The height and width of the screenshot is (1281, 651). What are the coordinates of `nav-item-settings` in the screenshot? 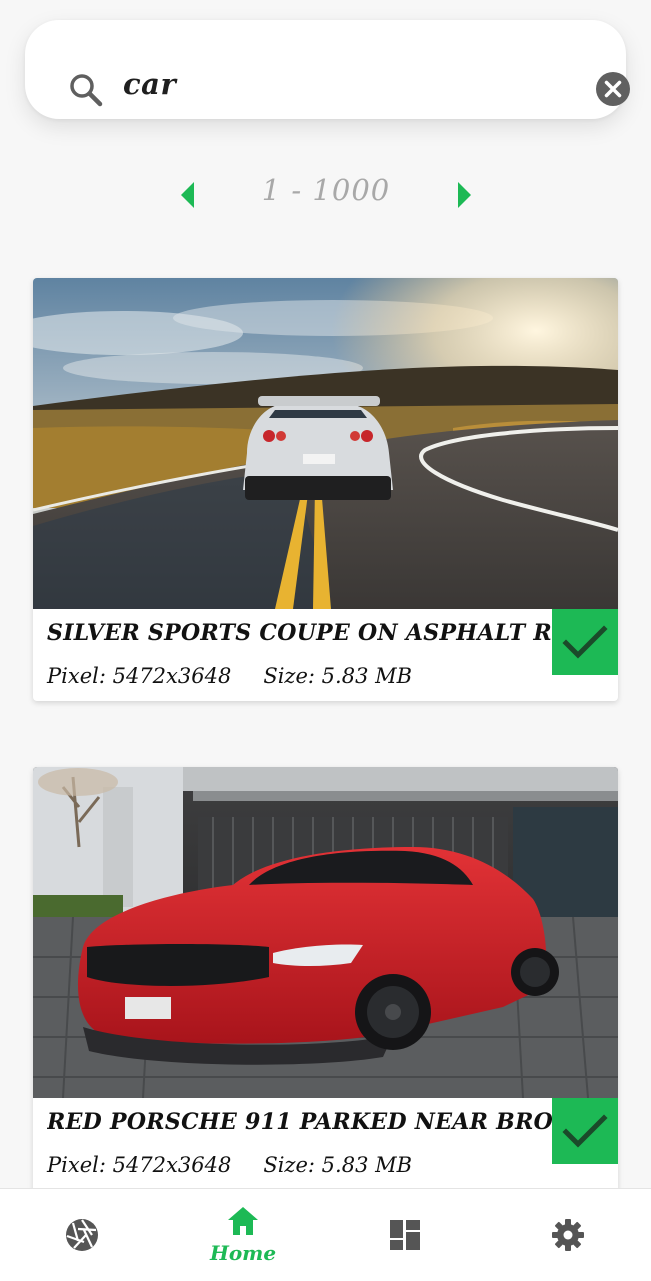 It's located at (568, 1235).